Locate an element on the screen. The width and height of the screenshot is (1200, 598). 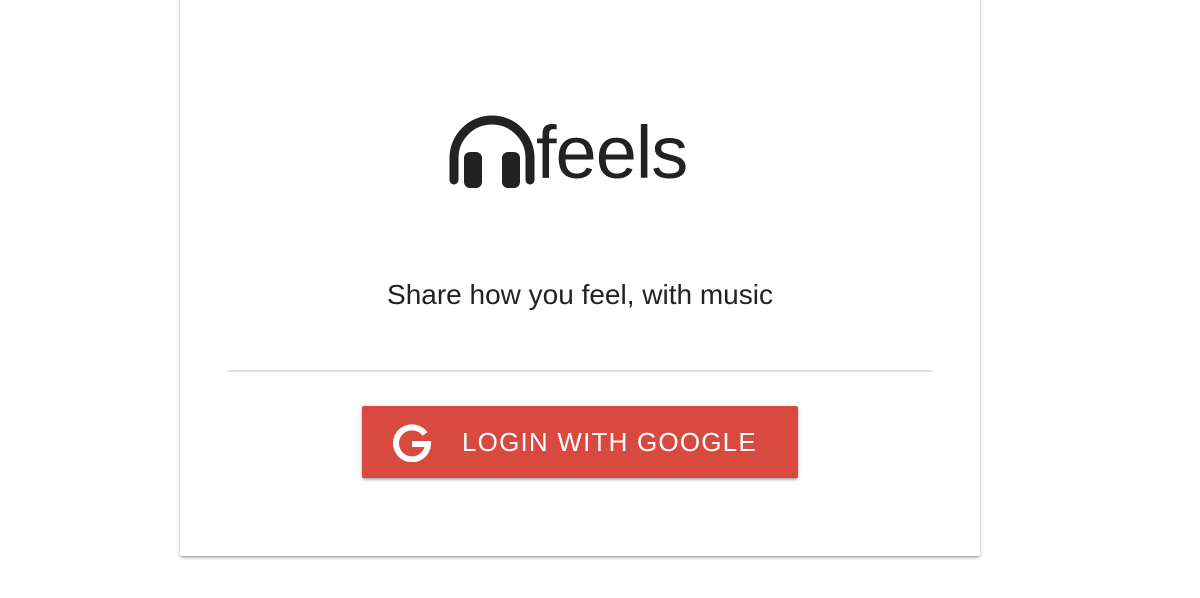
app-logo: feels is located at coordinates (567, 149).